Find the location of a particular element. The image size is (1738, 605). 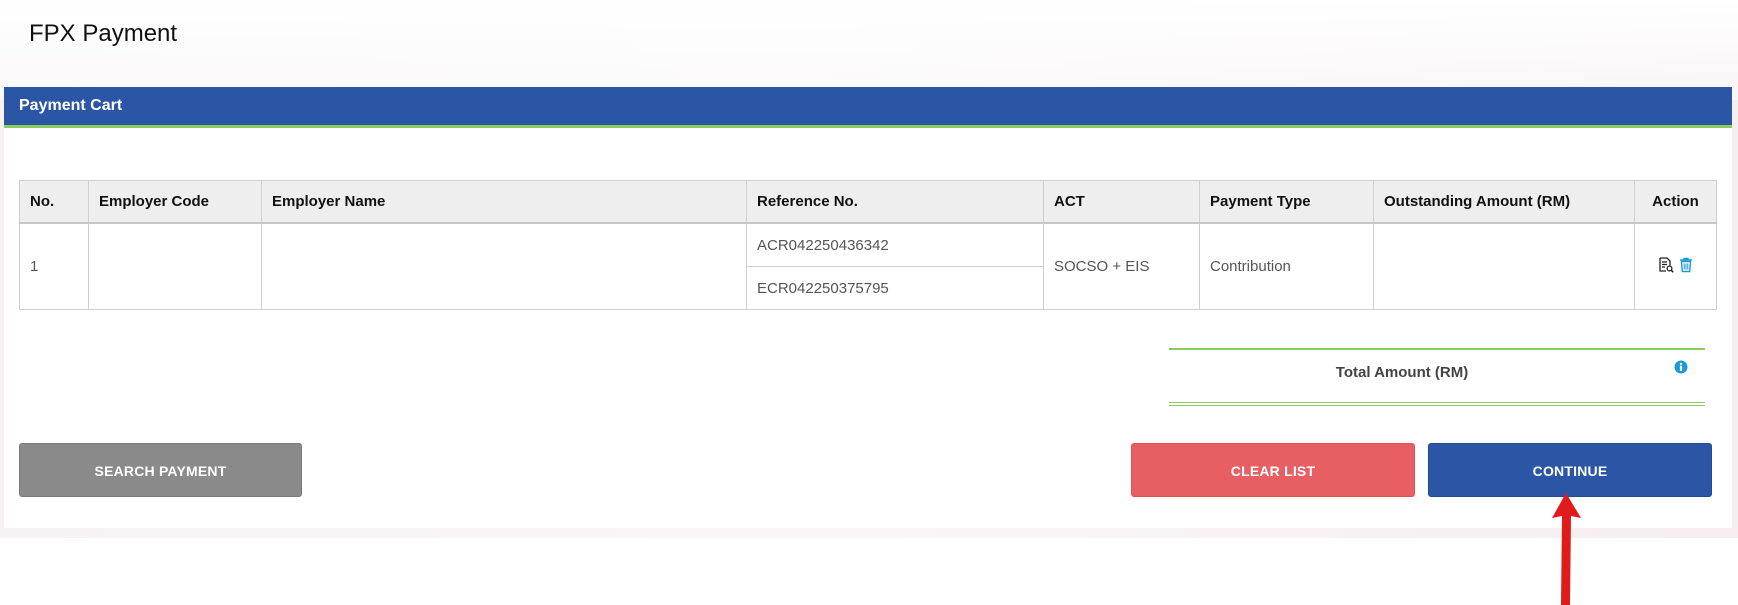

employer-name-cell is located at coordinates (504, 266).